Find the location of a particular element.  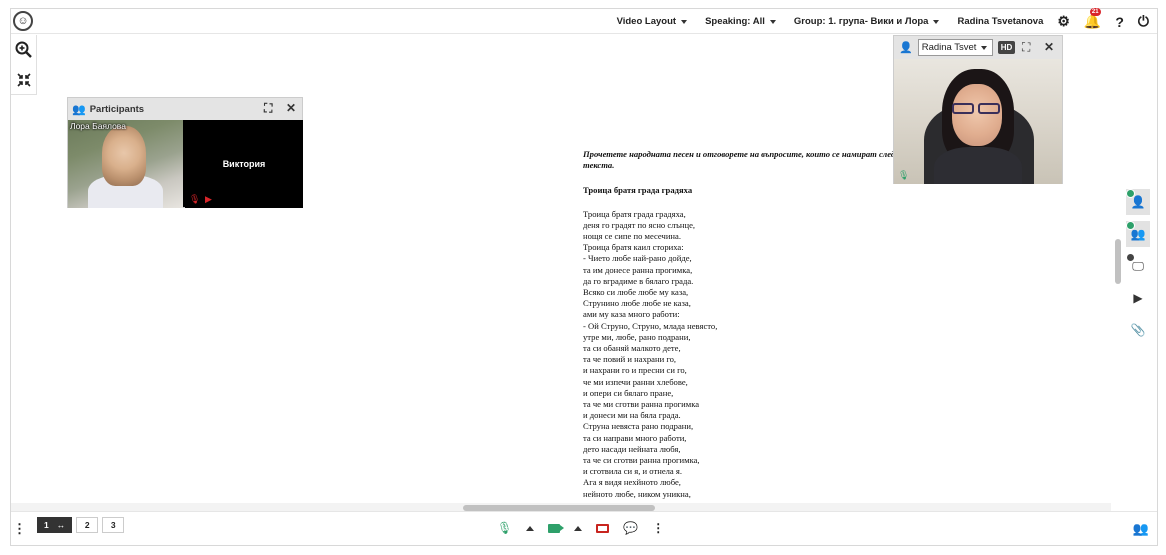

participant-tile-video: Лора Баялова is located at coordinates (125, 164).